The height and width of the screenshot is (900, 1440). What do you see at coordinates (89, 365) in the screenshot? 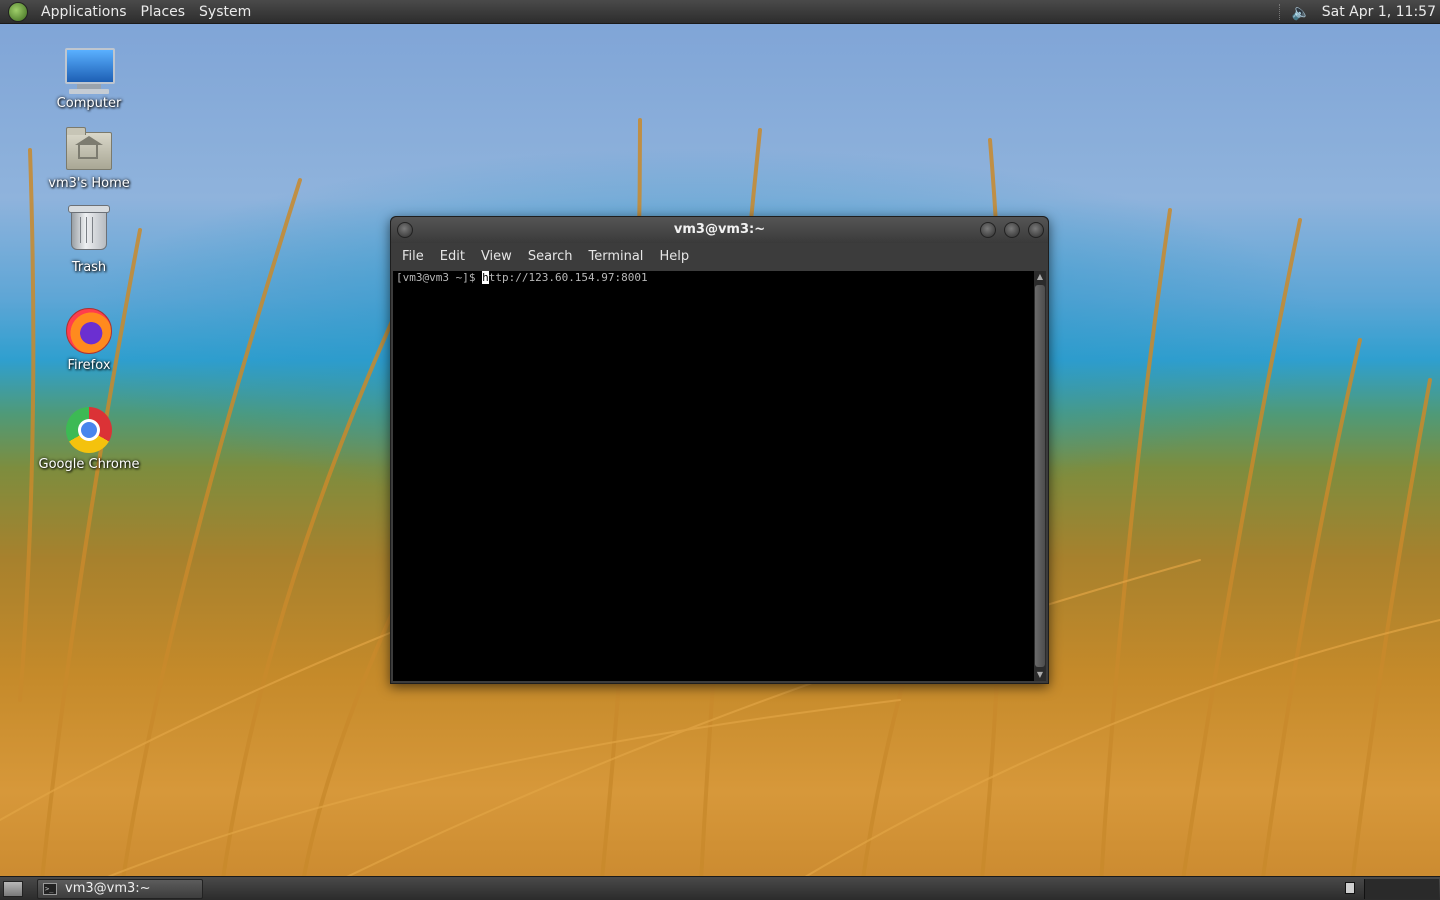
I see `desktop-icon-label: Firefox` at bounding box center [89, 365].